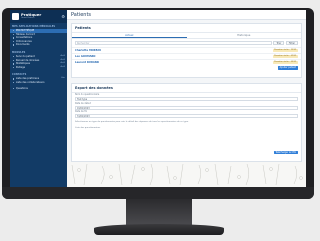 The image size is (320, 241). What do you see at coordinates (87, 95) in the screenshot?
I see `questionnaire-label: Nom du questionnaire` at bounding box center [87, 95].